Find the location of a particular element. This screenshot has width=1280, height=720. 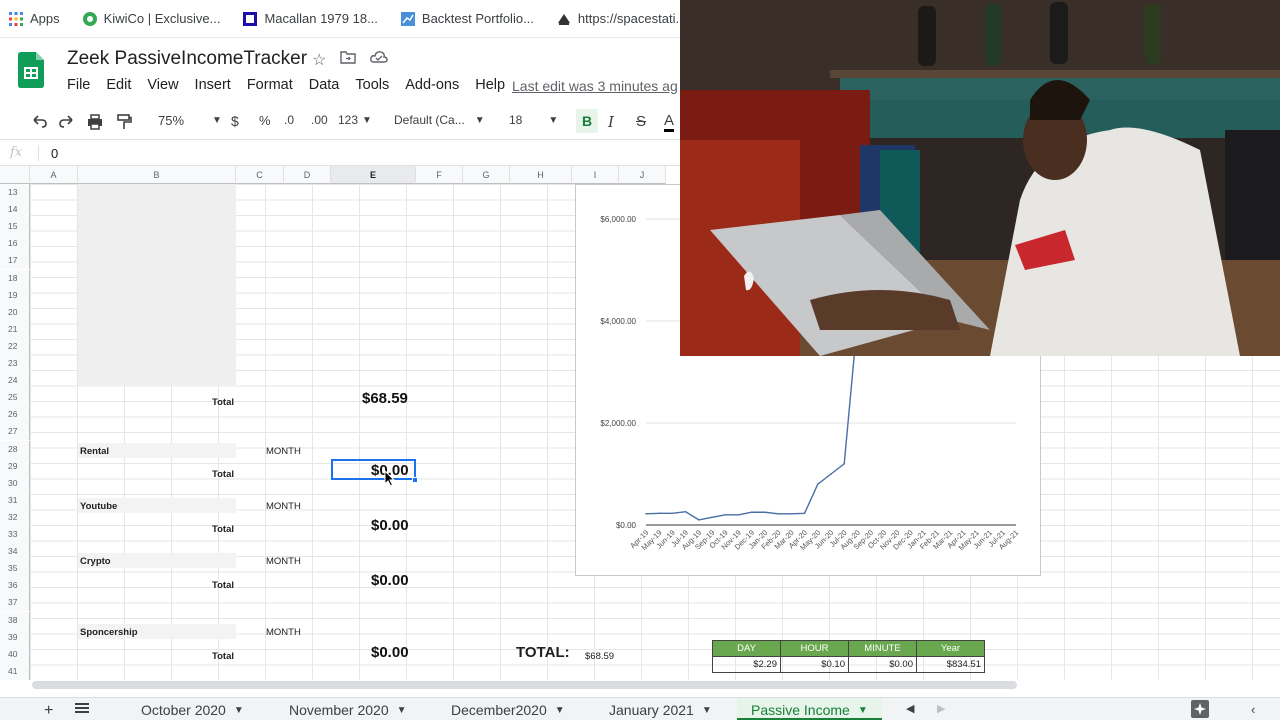

row-header: 36 is located at coordinates (15, 586).